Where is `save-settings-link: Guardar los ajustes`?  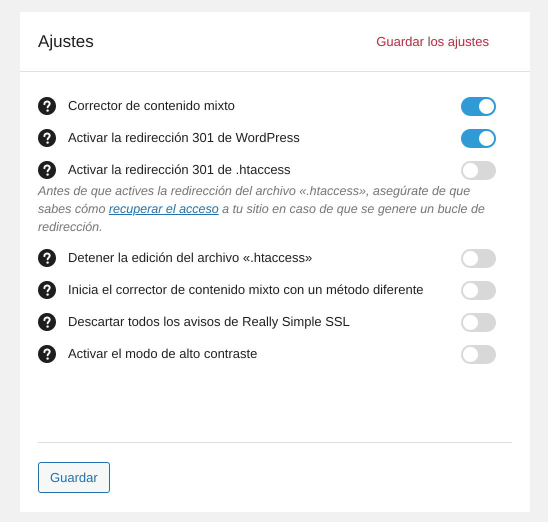 save-settings-link: Guardar los ajustes is located at coordinates (432, 42).